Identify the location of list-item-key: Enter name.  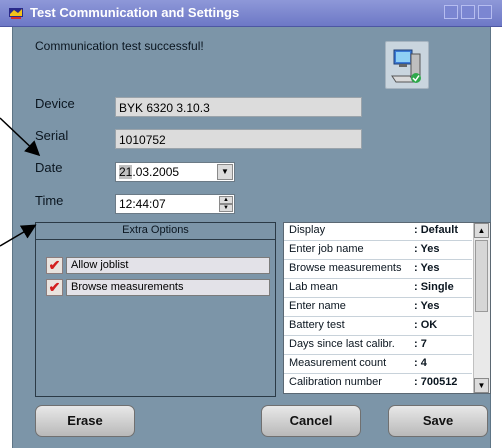
(317, 306).